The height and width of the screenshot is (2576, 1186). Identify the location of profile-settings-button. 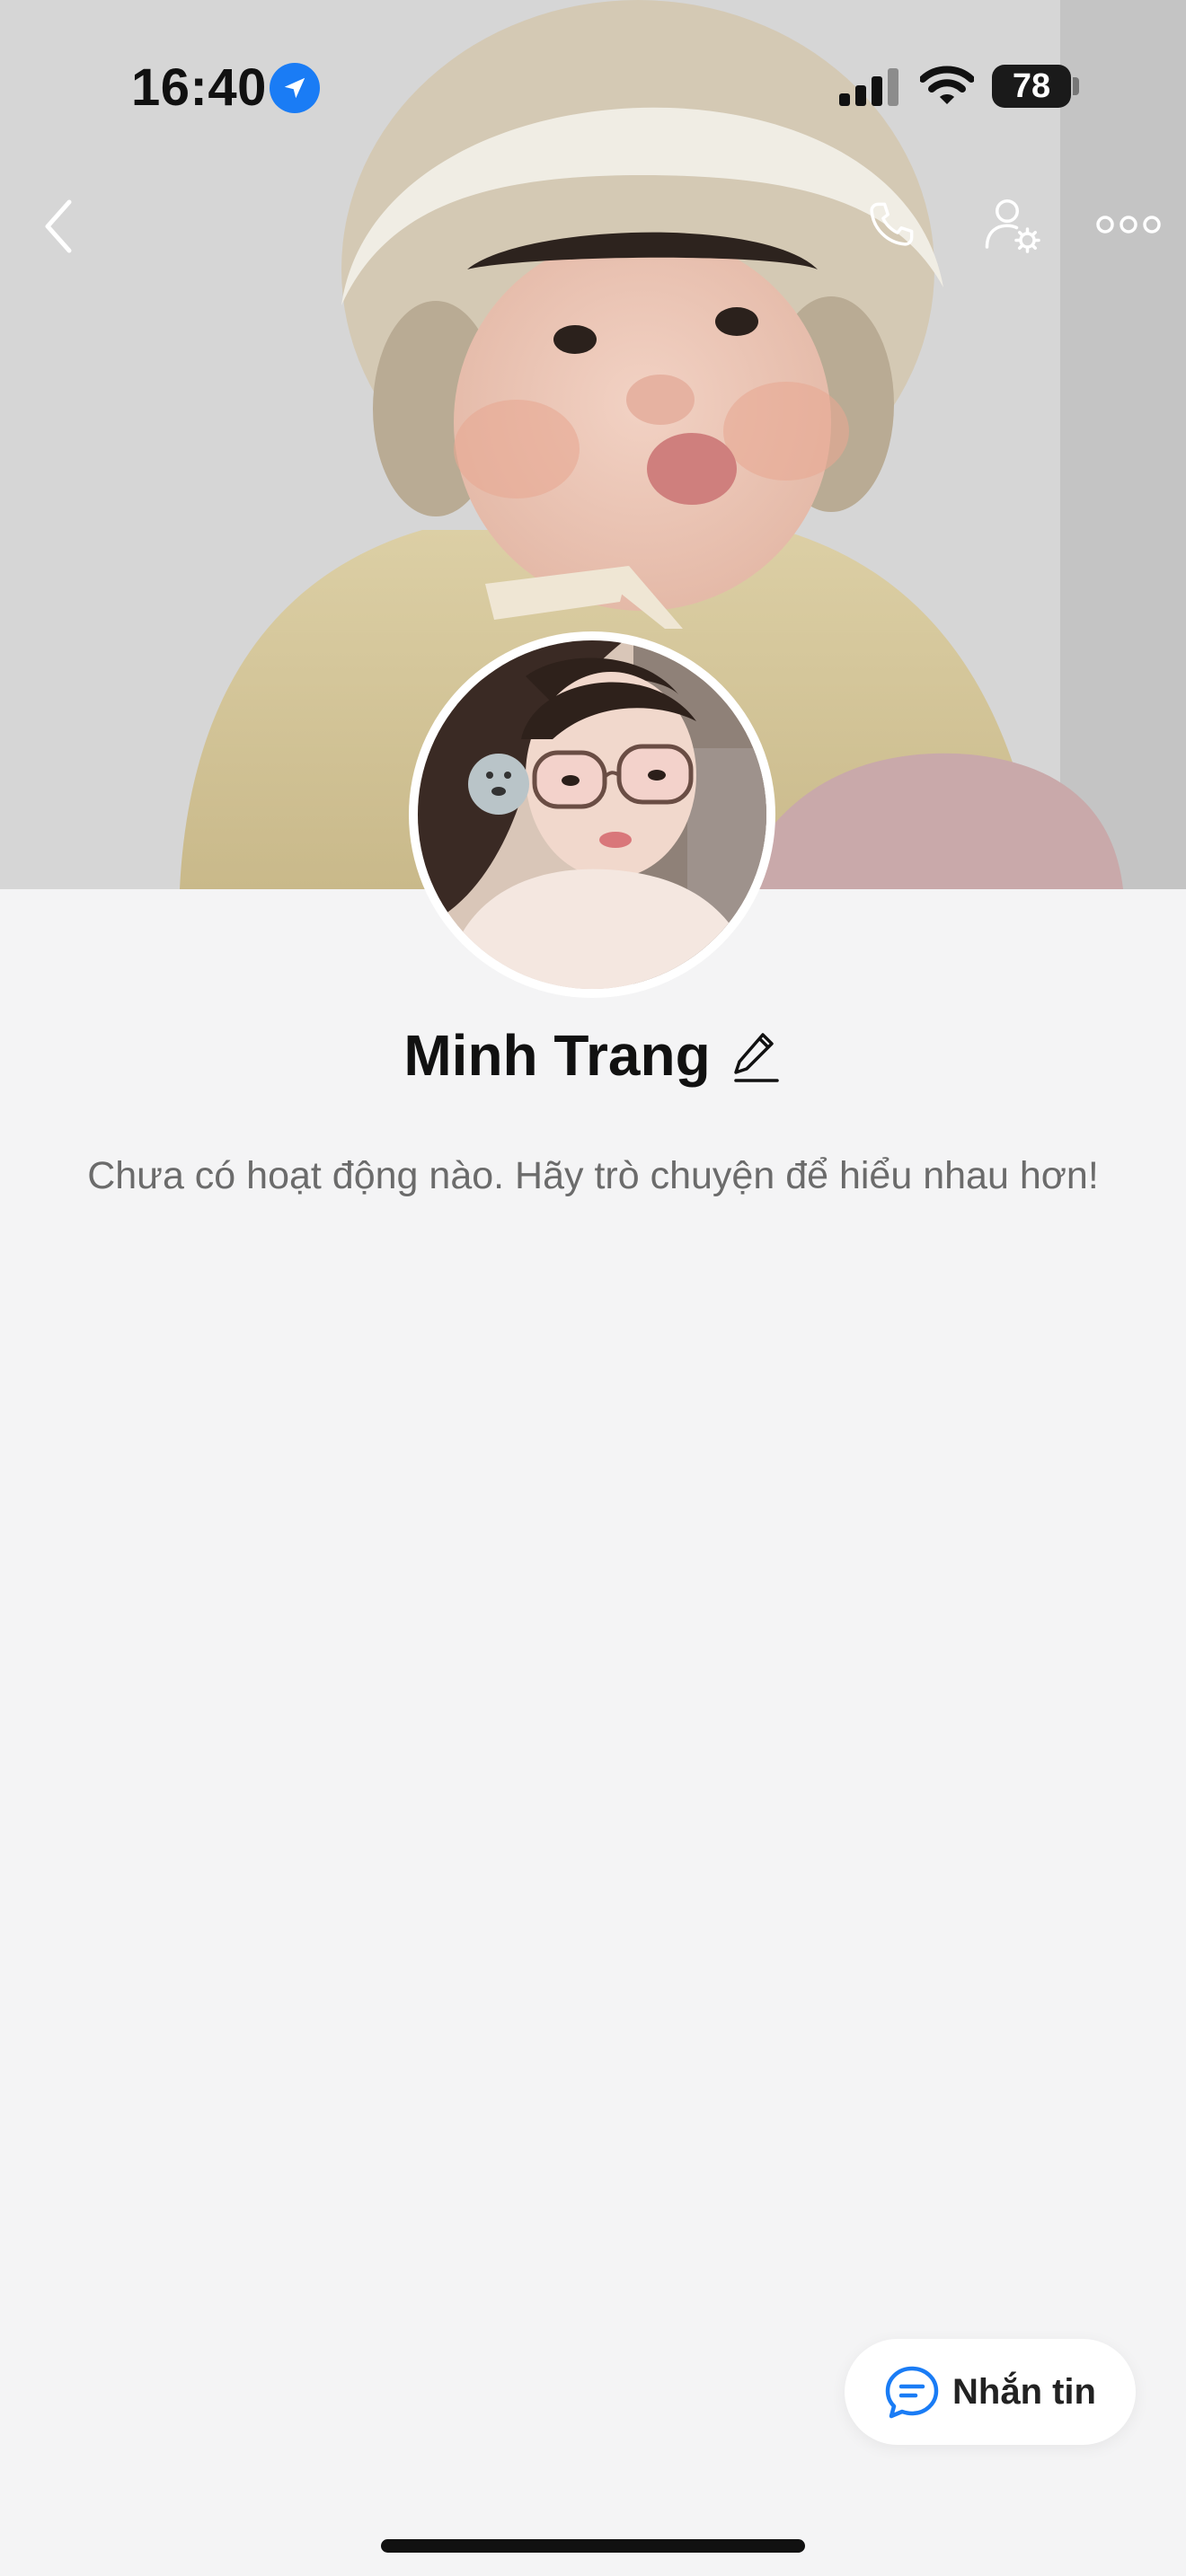
(1011, 224).